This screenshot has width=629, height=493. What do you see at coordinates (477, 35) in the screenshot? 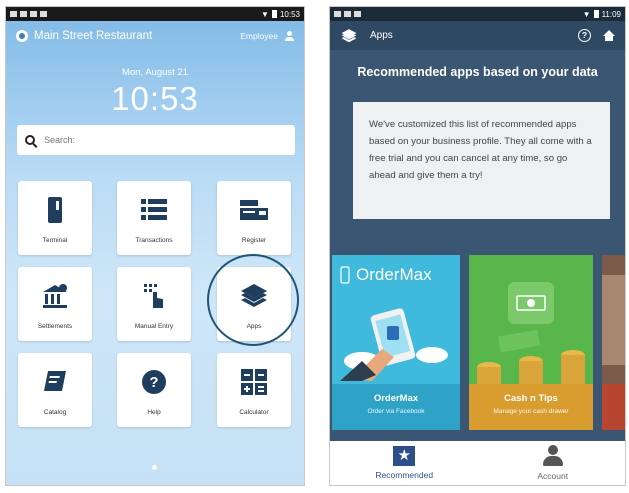
I see `app-bar: Apps ?` at bounding box center [477, 35].